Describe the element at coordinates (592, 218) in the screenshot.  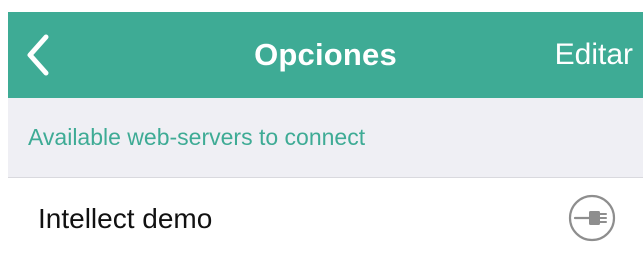
I see `plug-icon` at that location.